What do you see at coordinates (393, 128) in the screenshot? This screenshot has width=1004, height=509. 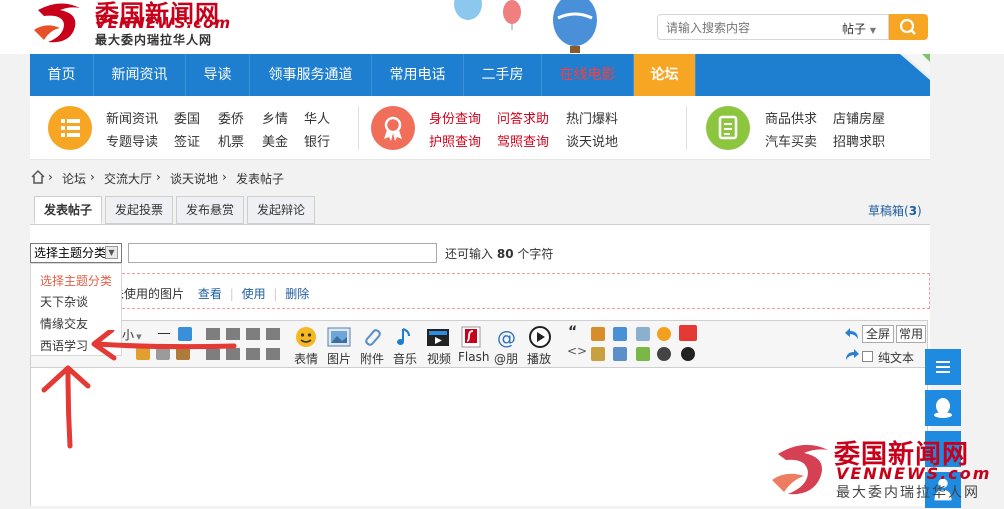 I see `award-icon` at bounding box center [393, 128].